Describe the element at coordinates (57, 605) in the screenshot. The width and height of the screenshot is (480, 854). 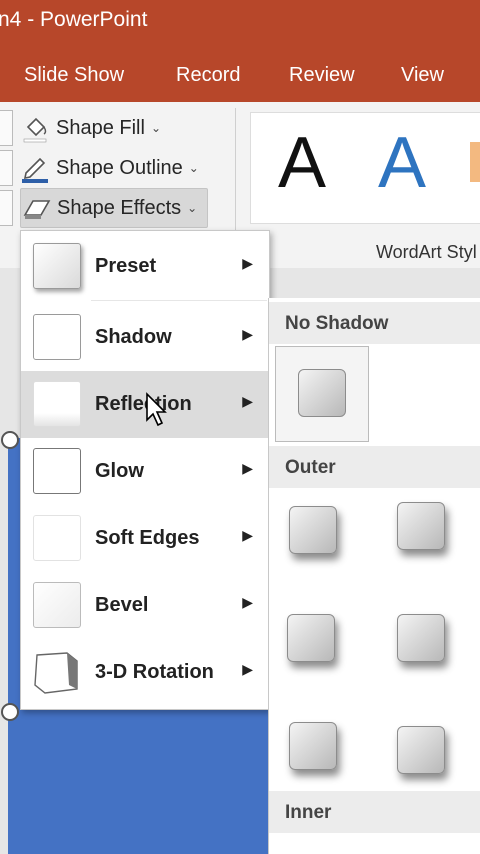
I see `bevel-thumbnail` at that location.